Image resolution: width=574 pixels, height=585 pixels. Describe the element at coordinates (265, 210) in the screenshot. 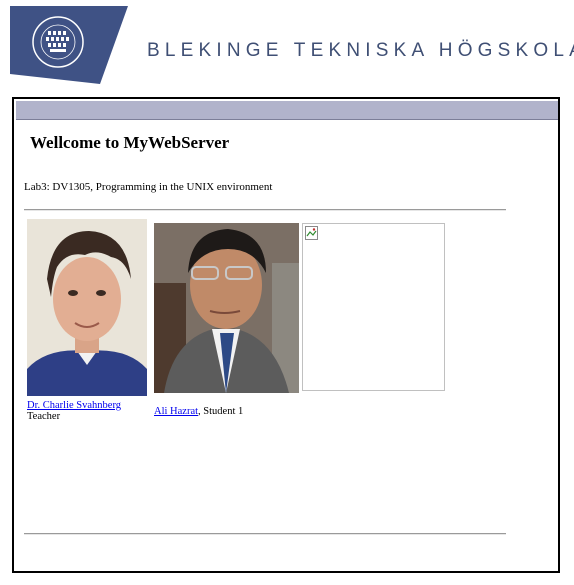

I see `top-divider` at that location.